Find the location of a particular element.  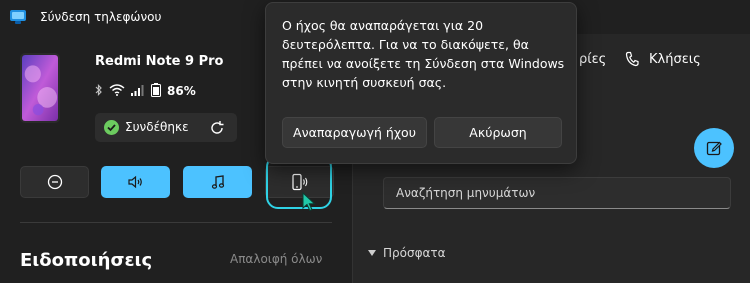

volume-icon is located at coordinates (134, 182).